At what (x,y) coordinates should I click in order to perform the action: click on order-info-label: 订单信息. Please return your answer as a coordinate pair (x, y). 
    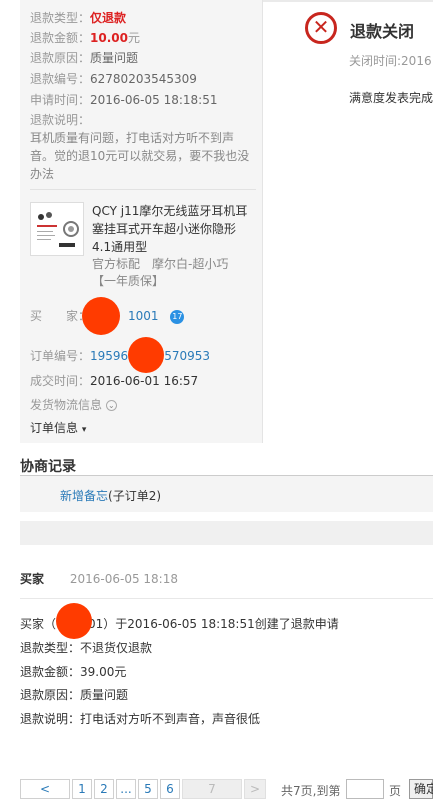
    Looking at the image, I should click on (54, 428).